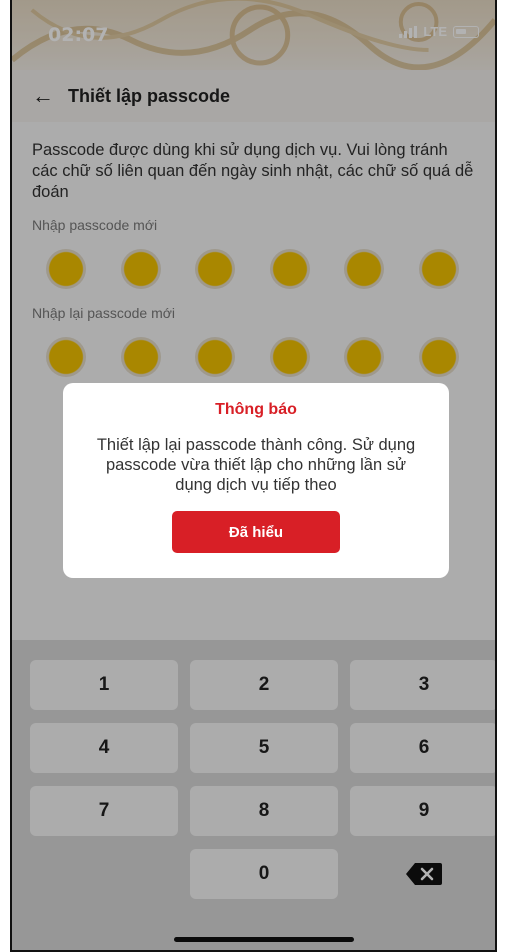  I want to click on dialog-title: Thông báo, so click(256, 409).